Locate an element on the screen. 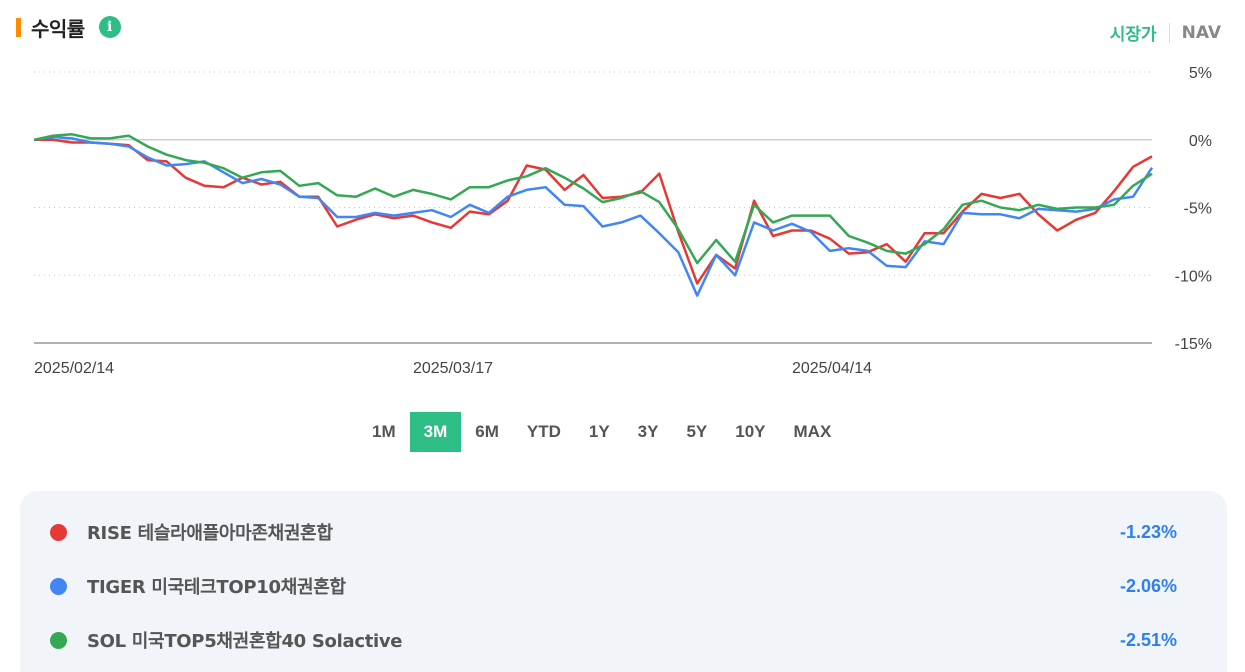 The height and width of the screenshot is (672, 1245). price-type-toggle: 시장가 NAV is located at coordinates (1165, 32).